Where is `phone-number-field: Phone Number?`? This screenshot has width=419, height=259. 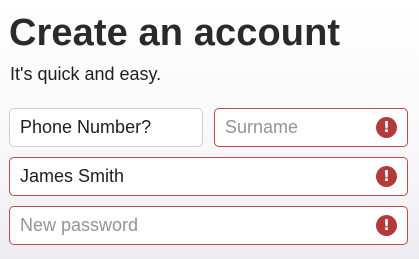 phone-number-field: Phone Number? is located at coordinates (106, 127).